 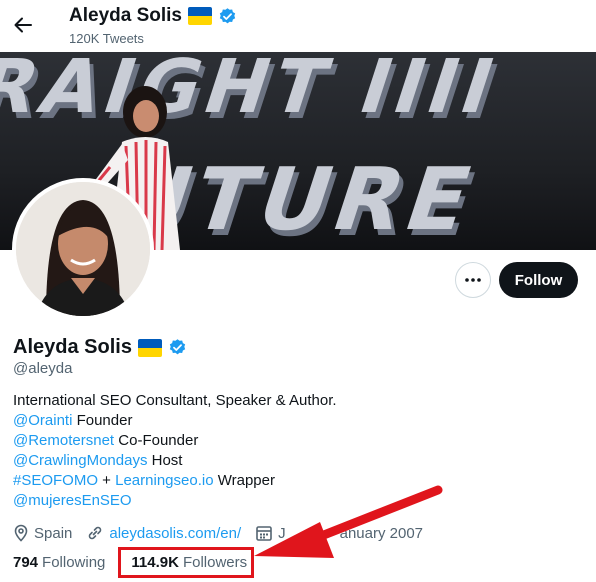 I want to click on back-button, so click(x=23, y=25).